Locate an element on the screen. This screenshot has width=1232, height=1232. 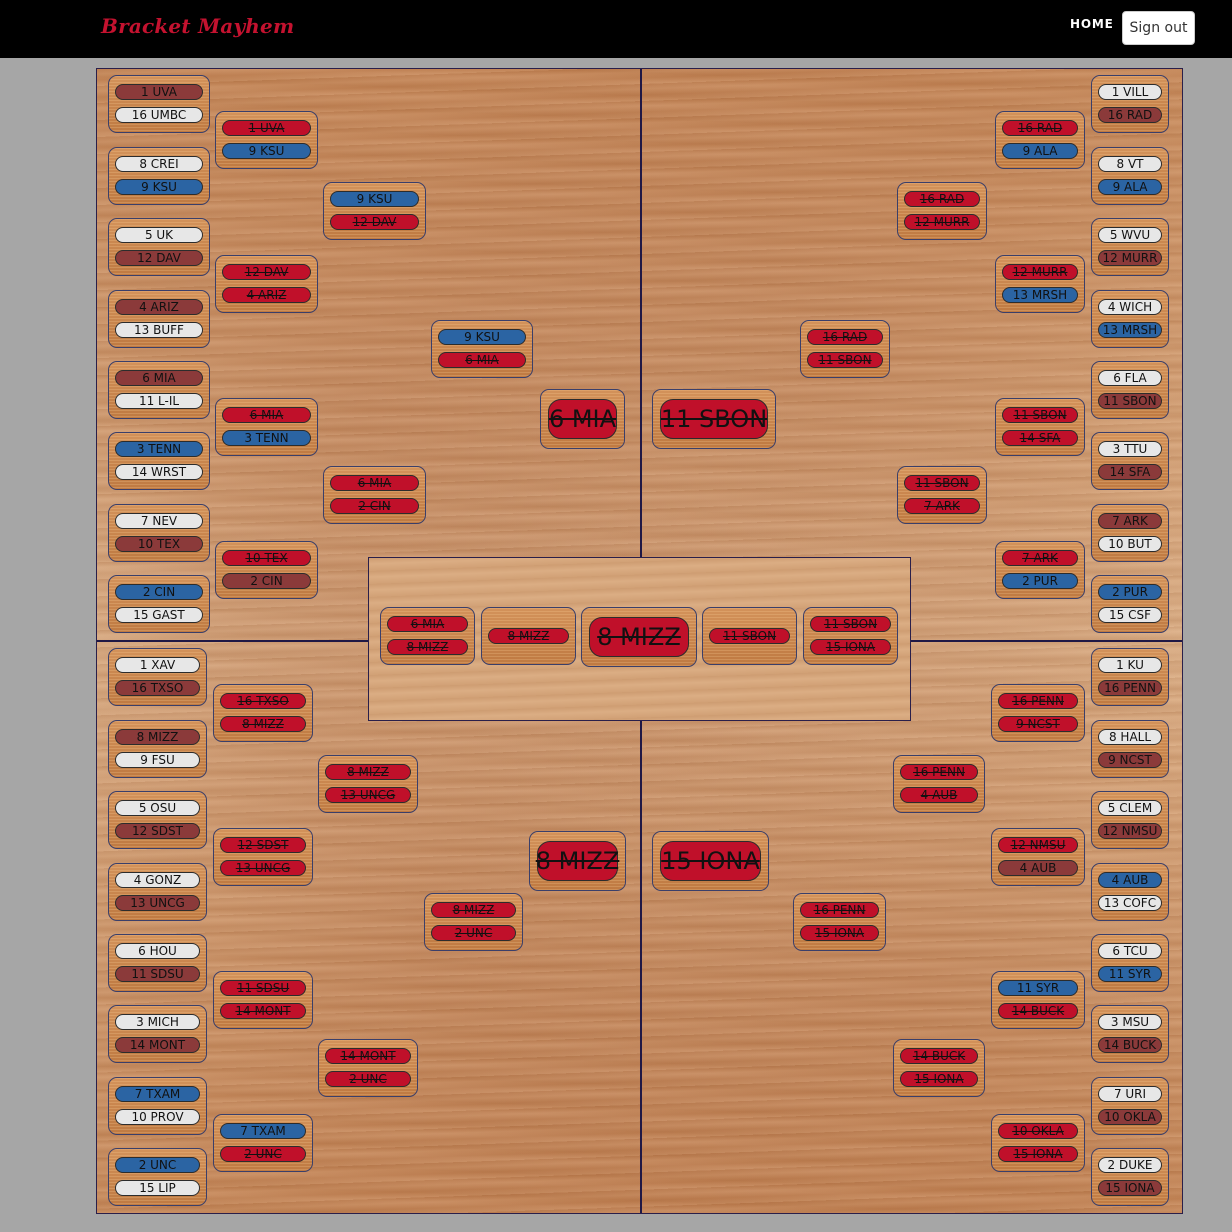
top_right-r1-game-2-team-top: 8 VT is located at coordinates (1130, 164).